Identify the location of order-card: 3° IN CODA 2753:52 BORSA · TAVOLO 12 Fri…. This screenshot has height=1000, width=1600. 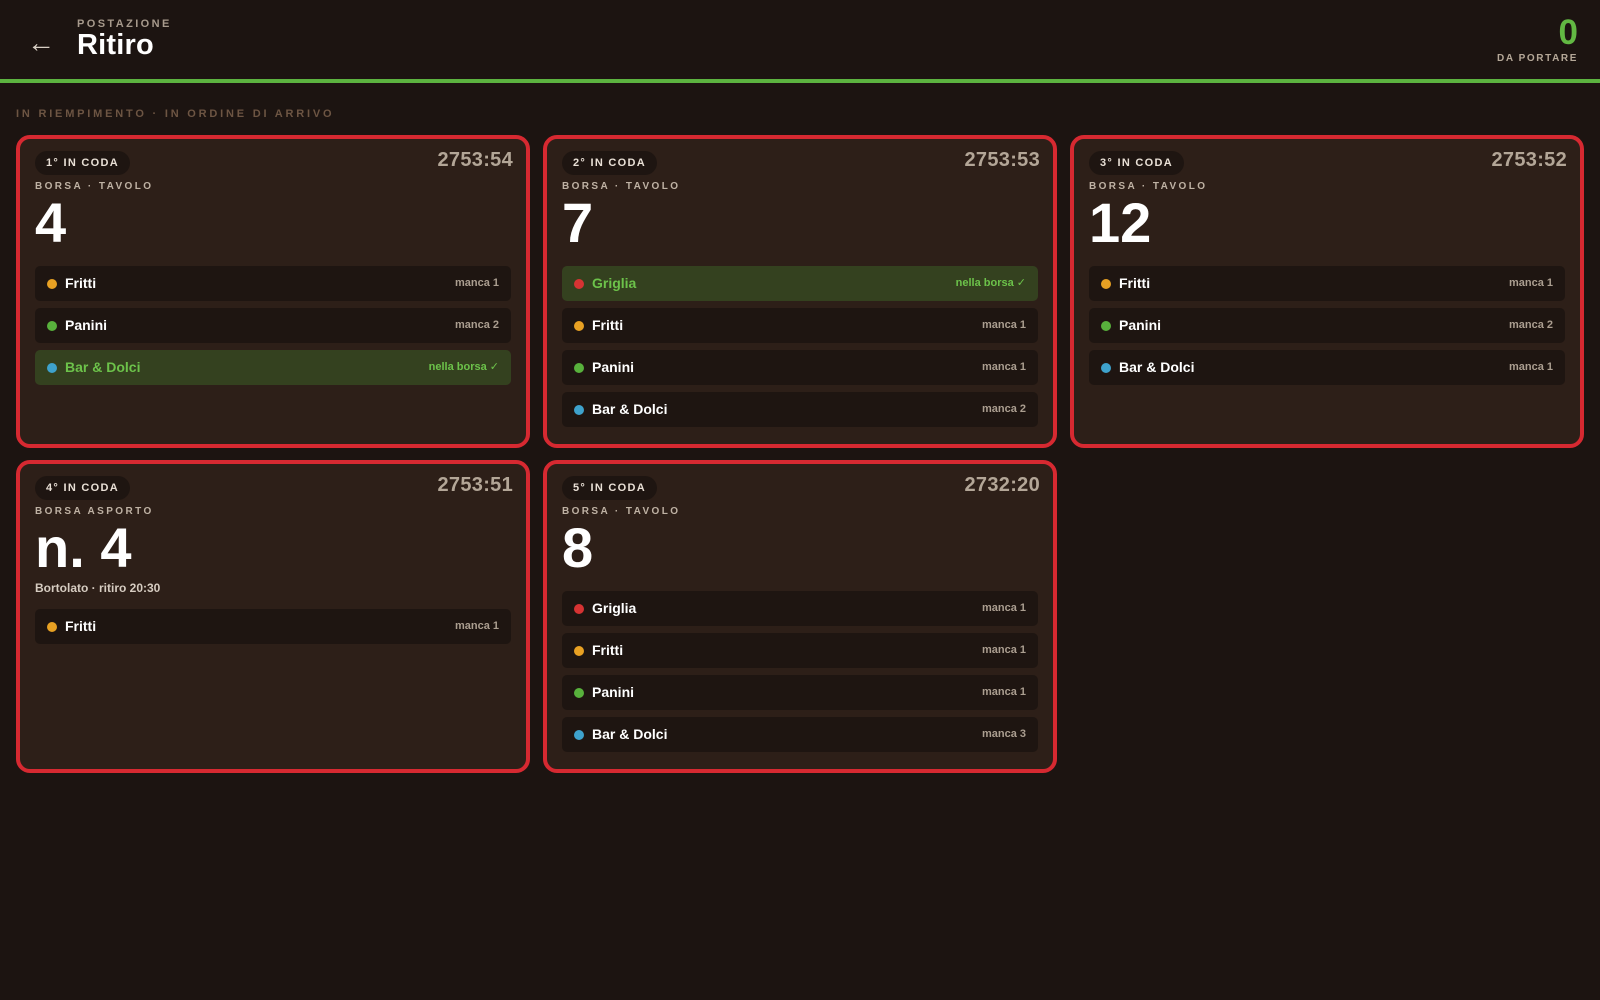
(1327, 291).